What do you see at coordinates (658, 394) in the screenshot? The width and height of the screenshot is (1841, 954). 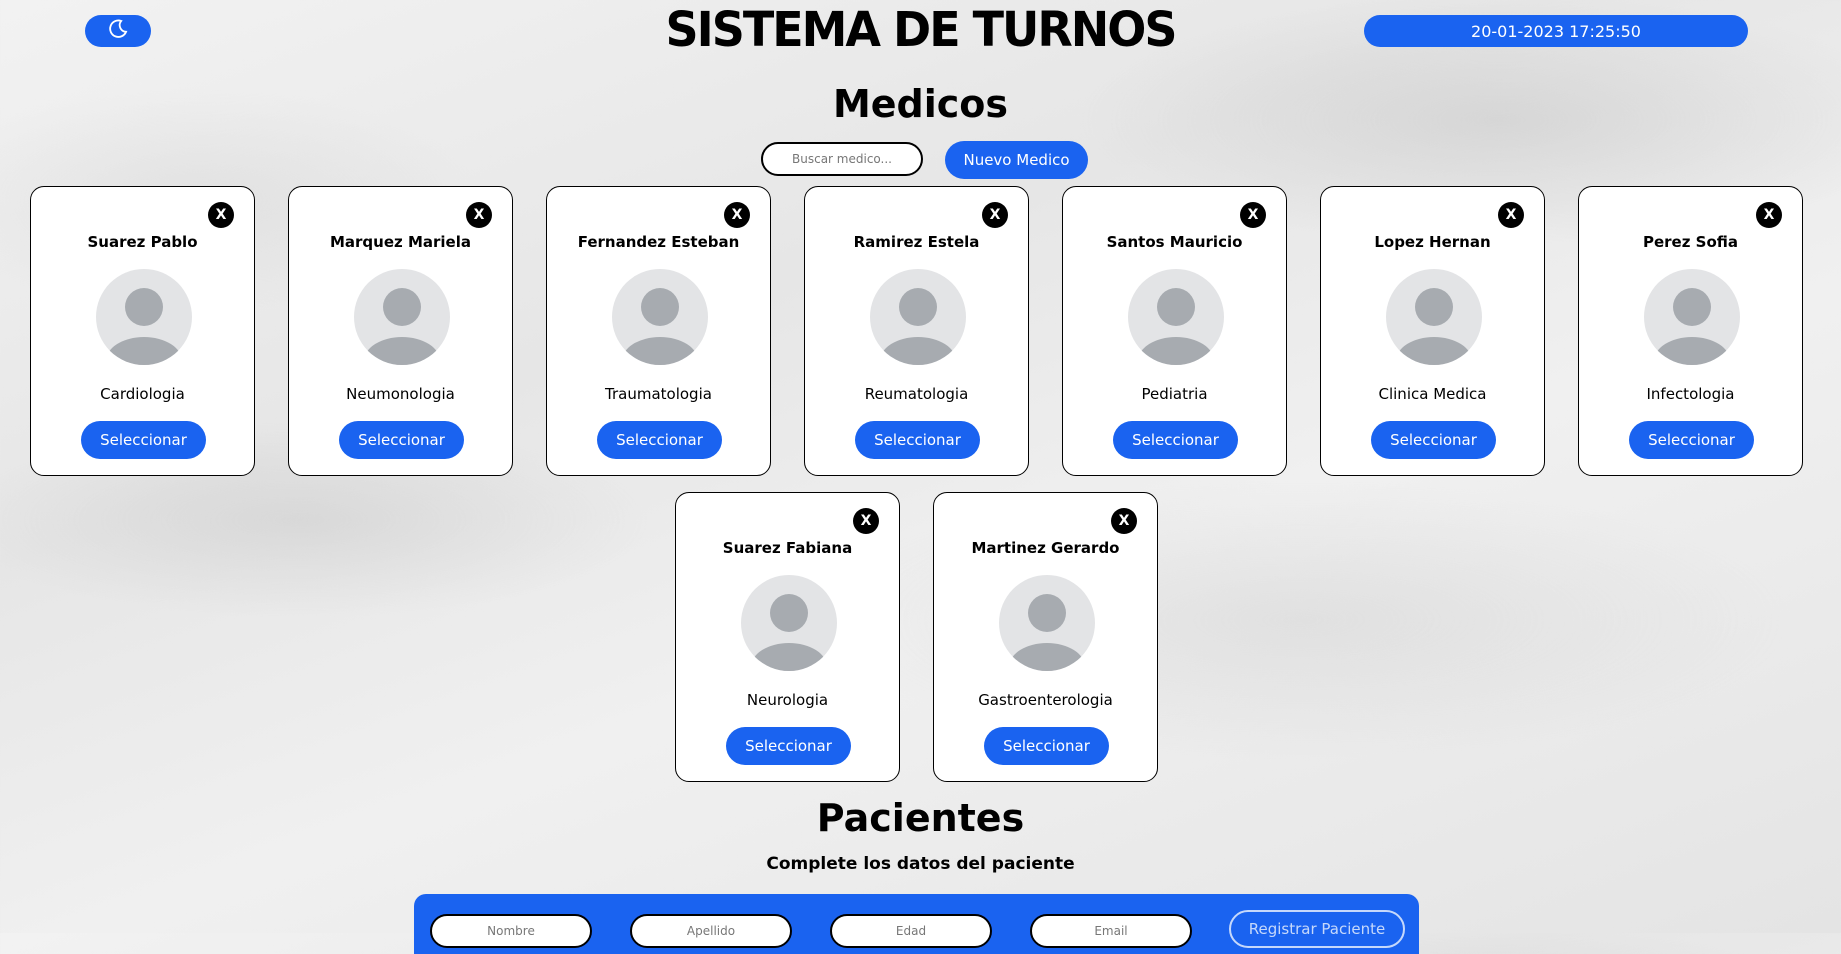 I see `medico-specialty: Traumatologia` at bounding box center [658, 394].